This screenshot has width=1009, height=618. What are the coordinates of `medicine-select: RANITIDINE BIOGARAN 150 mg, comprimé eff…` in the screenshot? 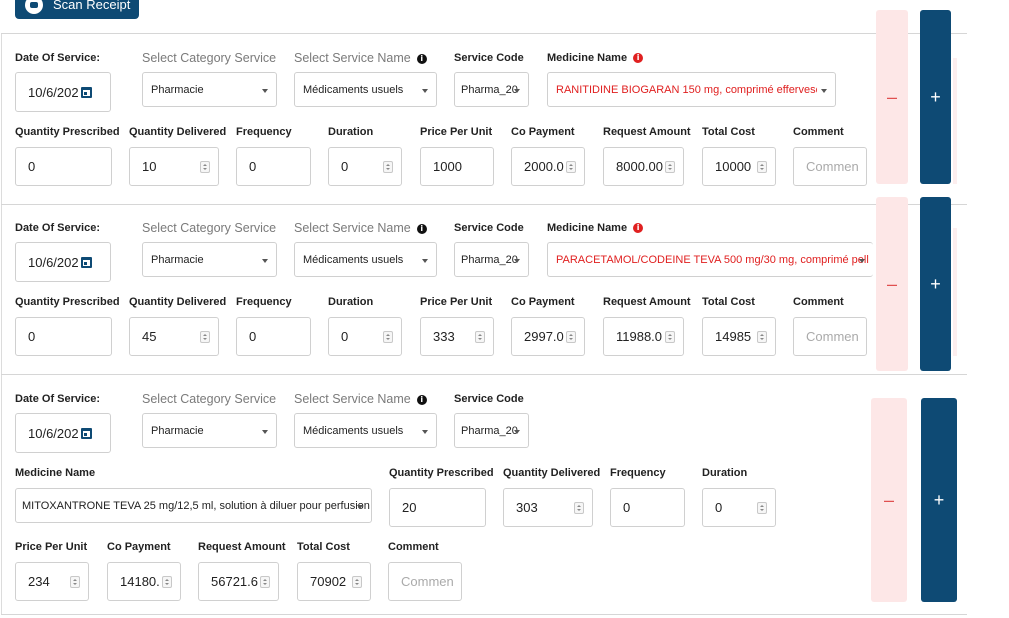 It's located at (691, 89).